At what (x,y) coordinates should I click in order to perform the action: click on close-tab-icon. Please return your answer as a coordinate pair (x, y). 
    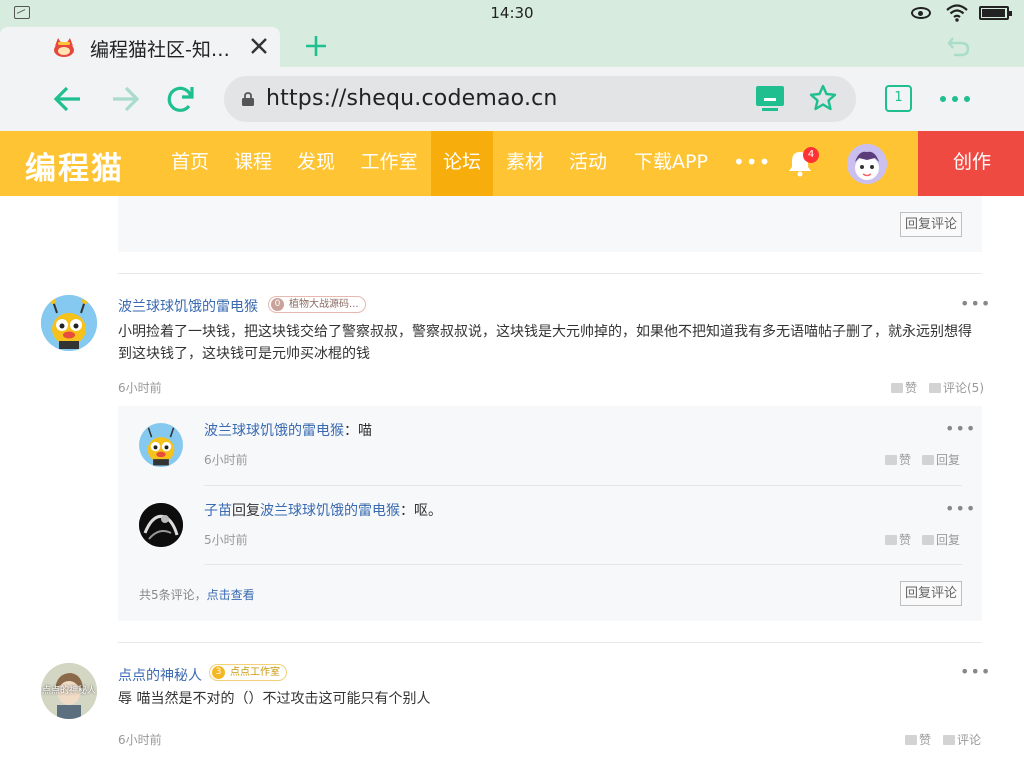
    Looking at the image, I should click on (259, 46).